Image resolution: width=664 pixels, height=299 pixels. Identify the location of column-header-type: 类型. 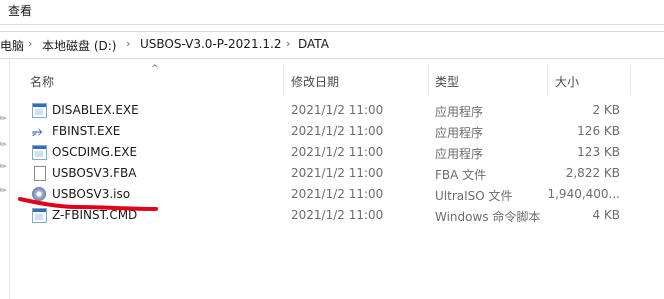
(447, 81).